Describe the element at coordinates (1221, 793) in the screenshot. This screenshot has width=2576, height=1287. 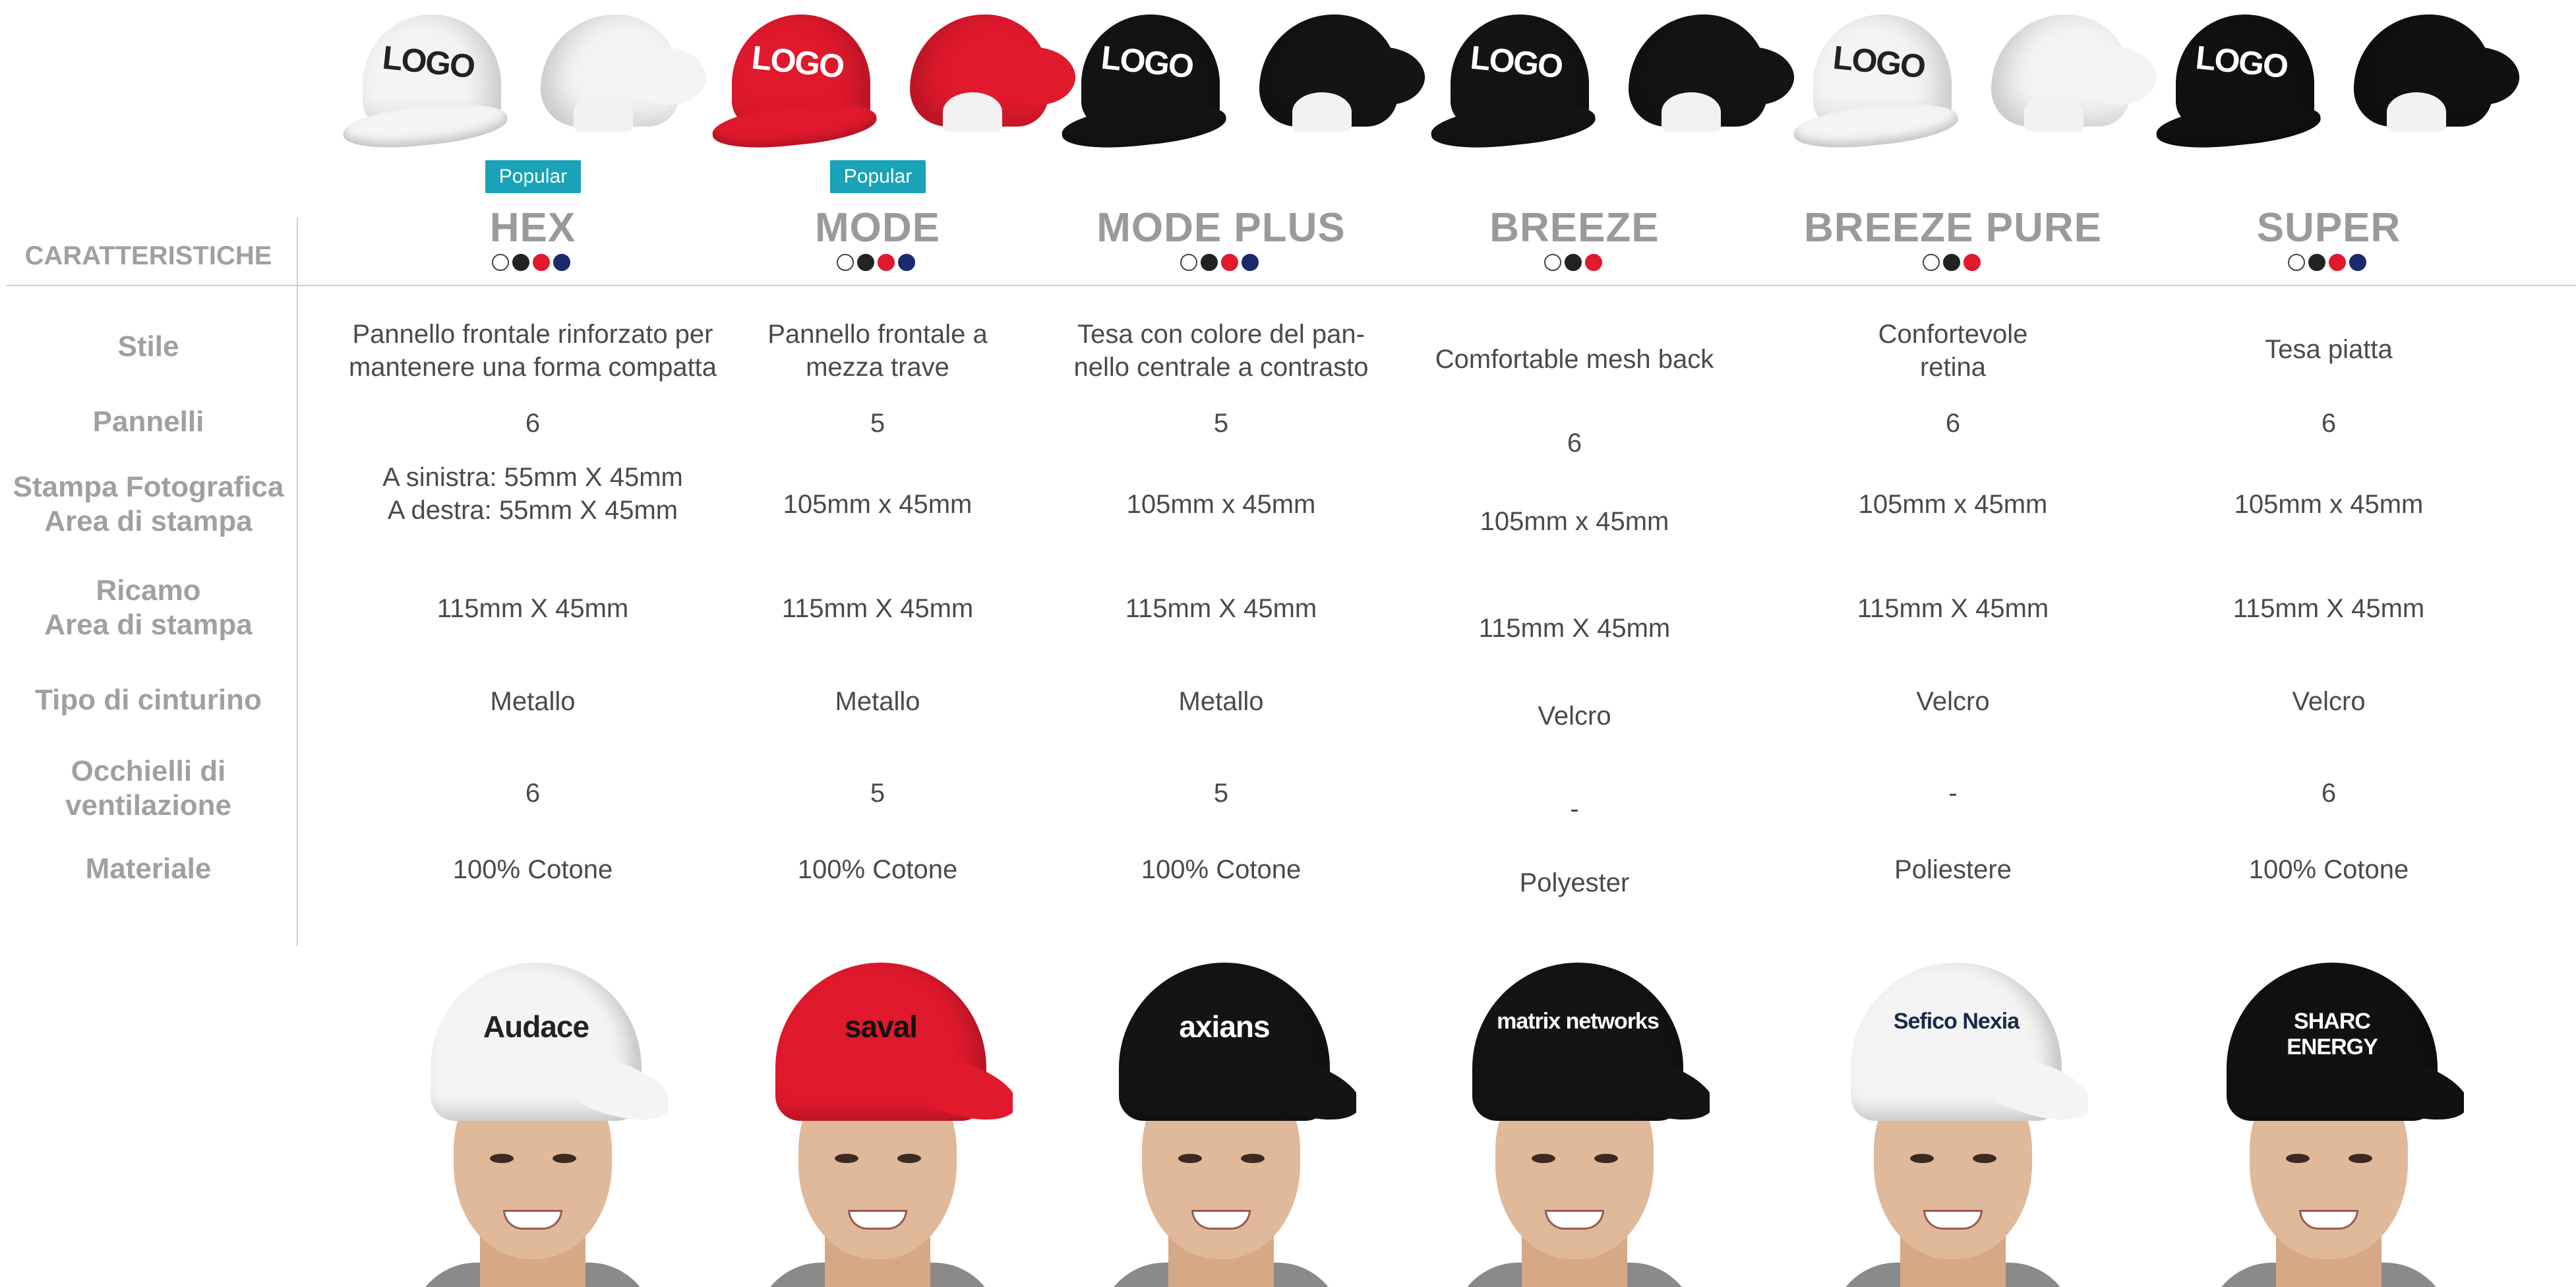
I see `eyelets-value-line1: 5` at that location.